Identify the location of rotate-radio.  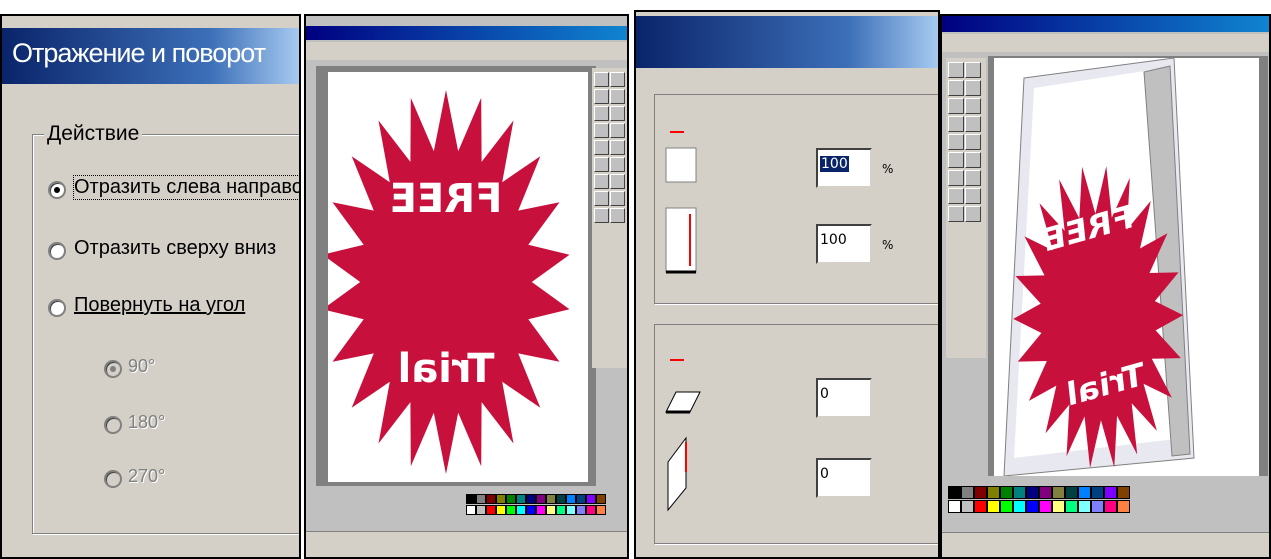
(57, 308).